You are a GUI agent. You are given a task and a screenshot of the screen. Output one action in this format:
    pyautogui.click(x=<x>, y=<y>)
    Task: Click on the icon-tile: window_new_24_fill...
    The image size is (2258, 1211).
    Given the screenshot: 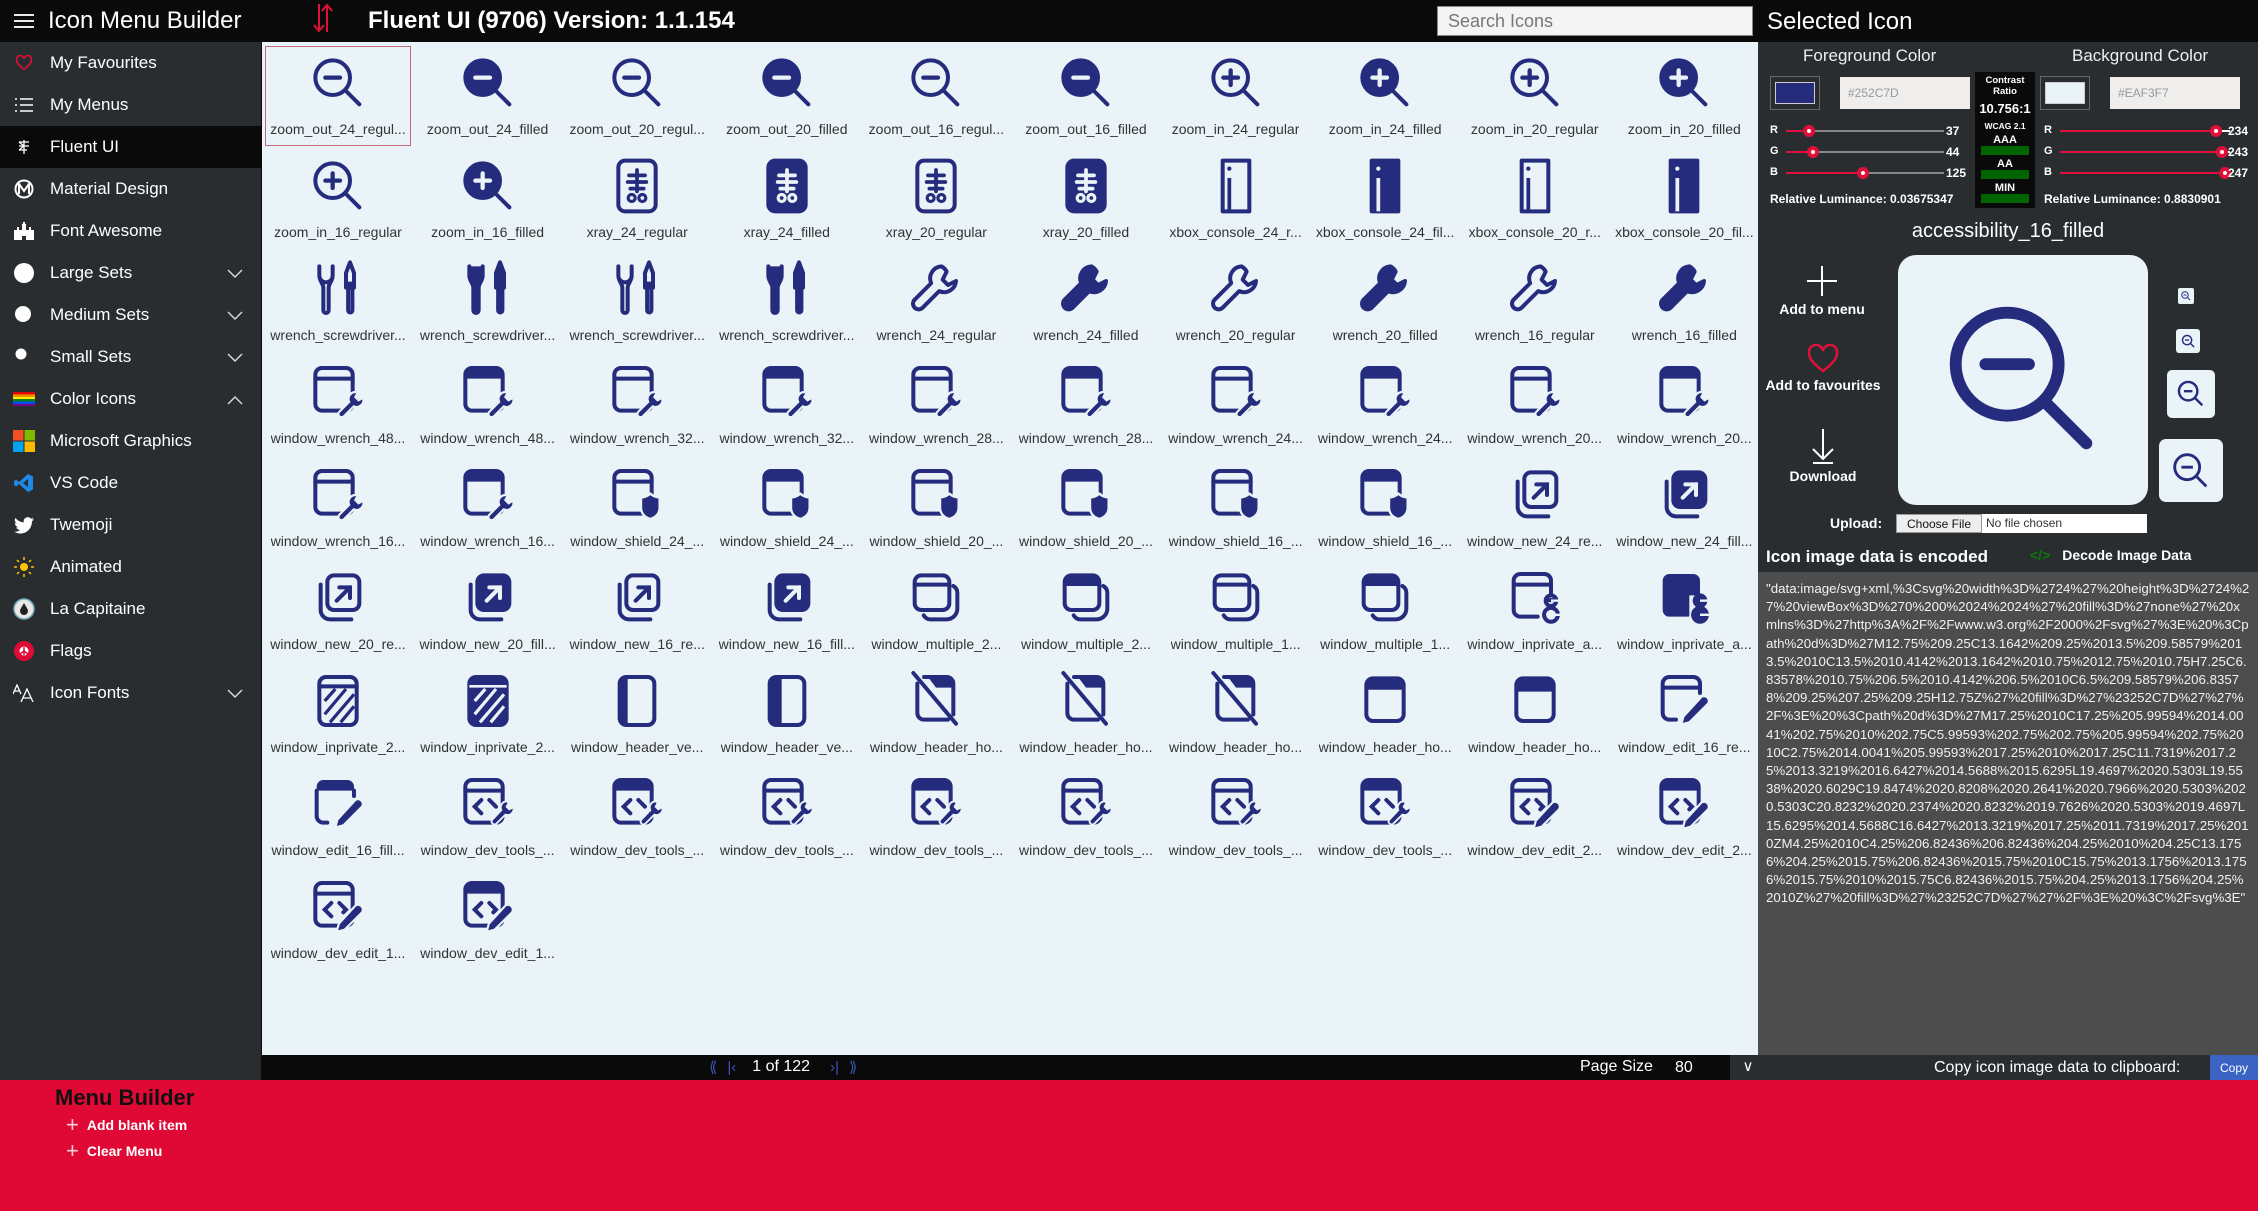 What is the action you would take?
    pyautogui.click(x=1684, y=508)
    